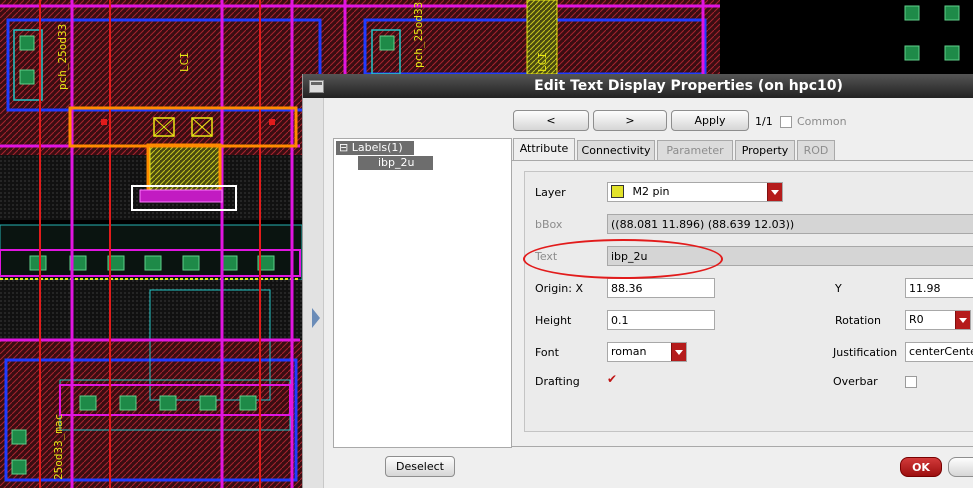 This screenshot has height=488, width=973. I want to click on tab-rod: ROD, so click(816, 150).